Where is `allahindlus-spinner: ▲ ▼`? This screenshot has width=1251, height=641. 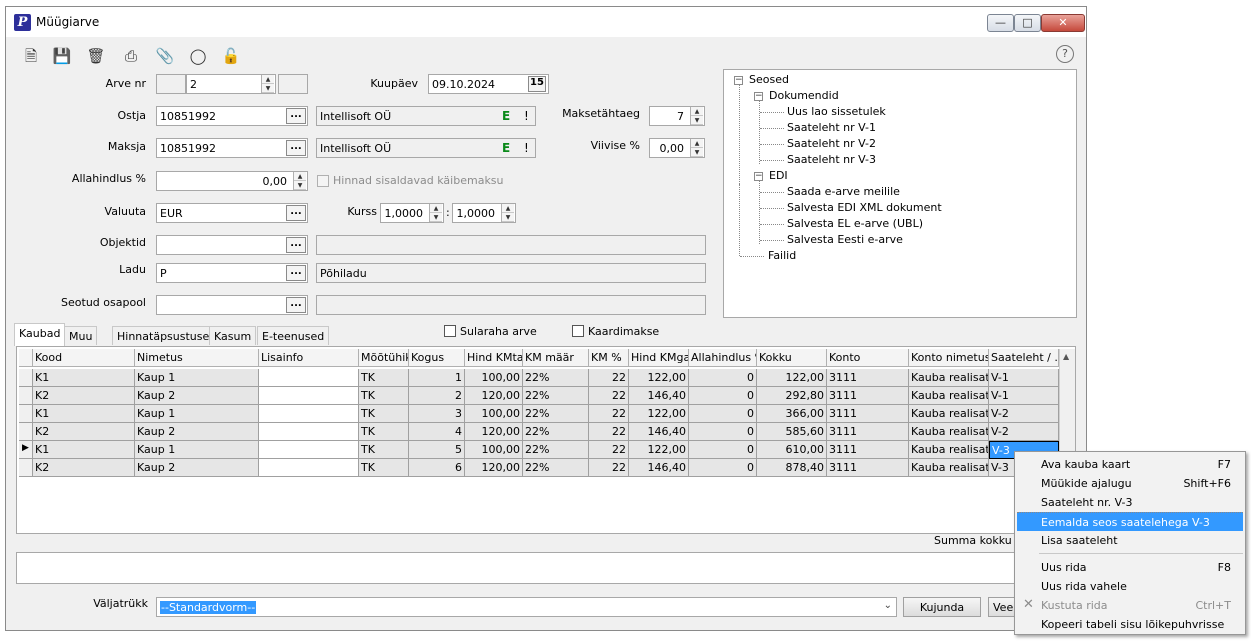 allahindlus-spinner: ▲ ▼ is located at coordinates (299, 181).